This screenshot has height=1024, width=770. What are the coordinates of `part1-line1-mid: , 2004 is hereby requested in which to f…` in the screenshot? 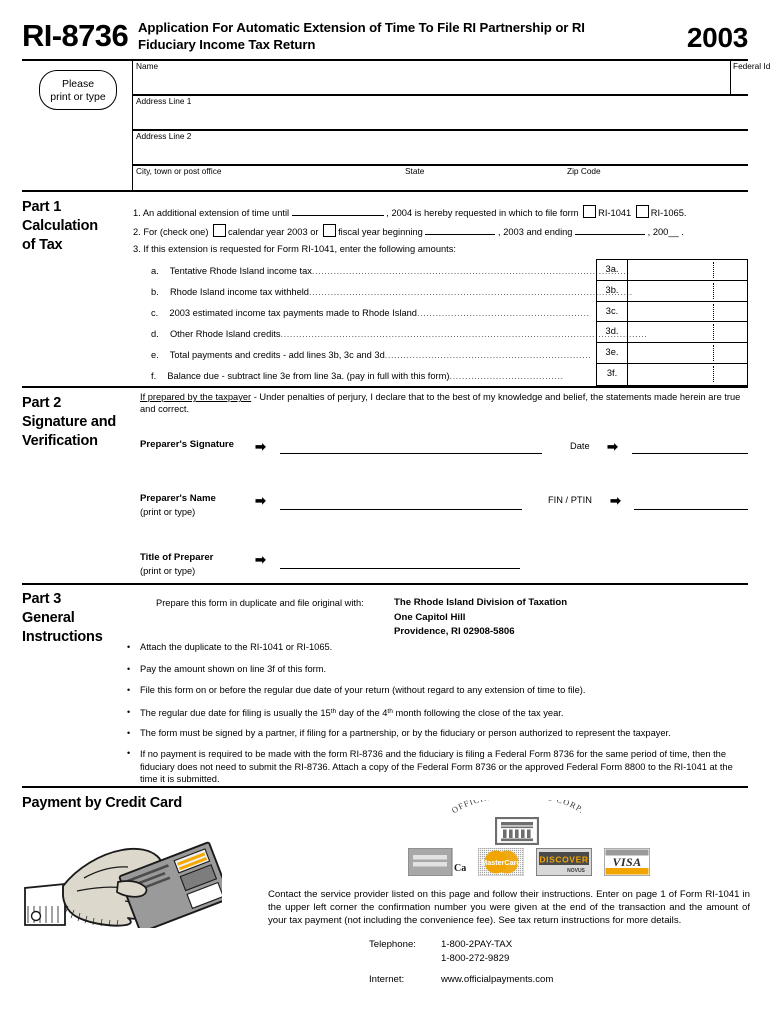 It's located at (482, 213).